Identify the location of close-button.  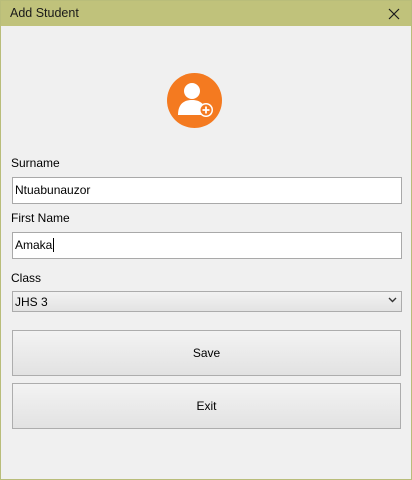
(394, 13).